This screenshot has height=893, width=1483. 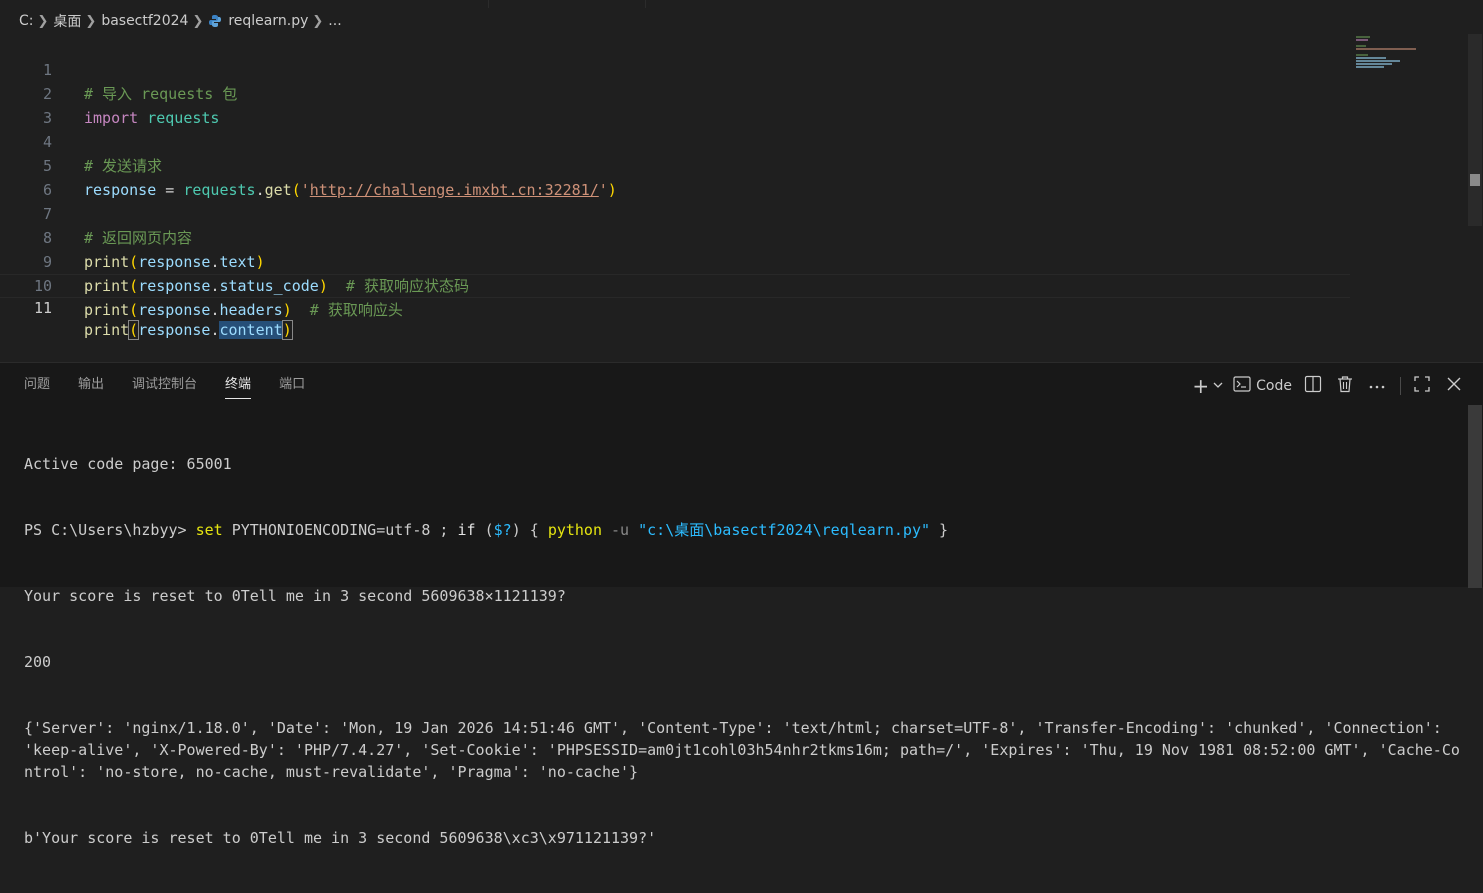 I want to click on close-panel-button, so click(x=1454, y=386).